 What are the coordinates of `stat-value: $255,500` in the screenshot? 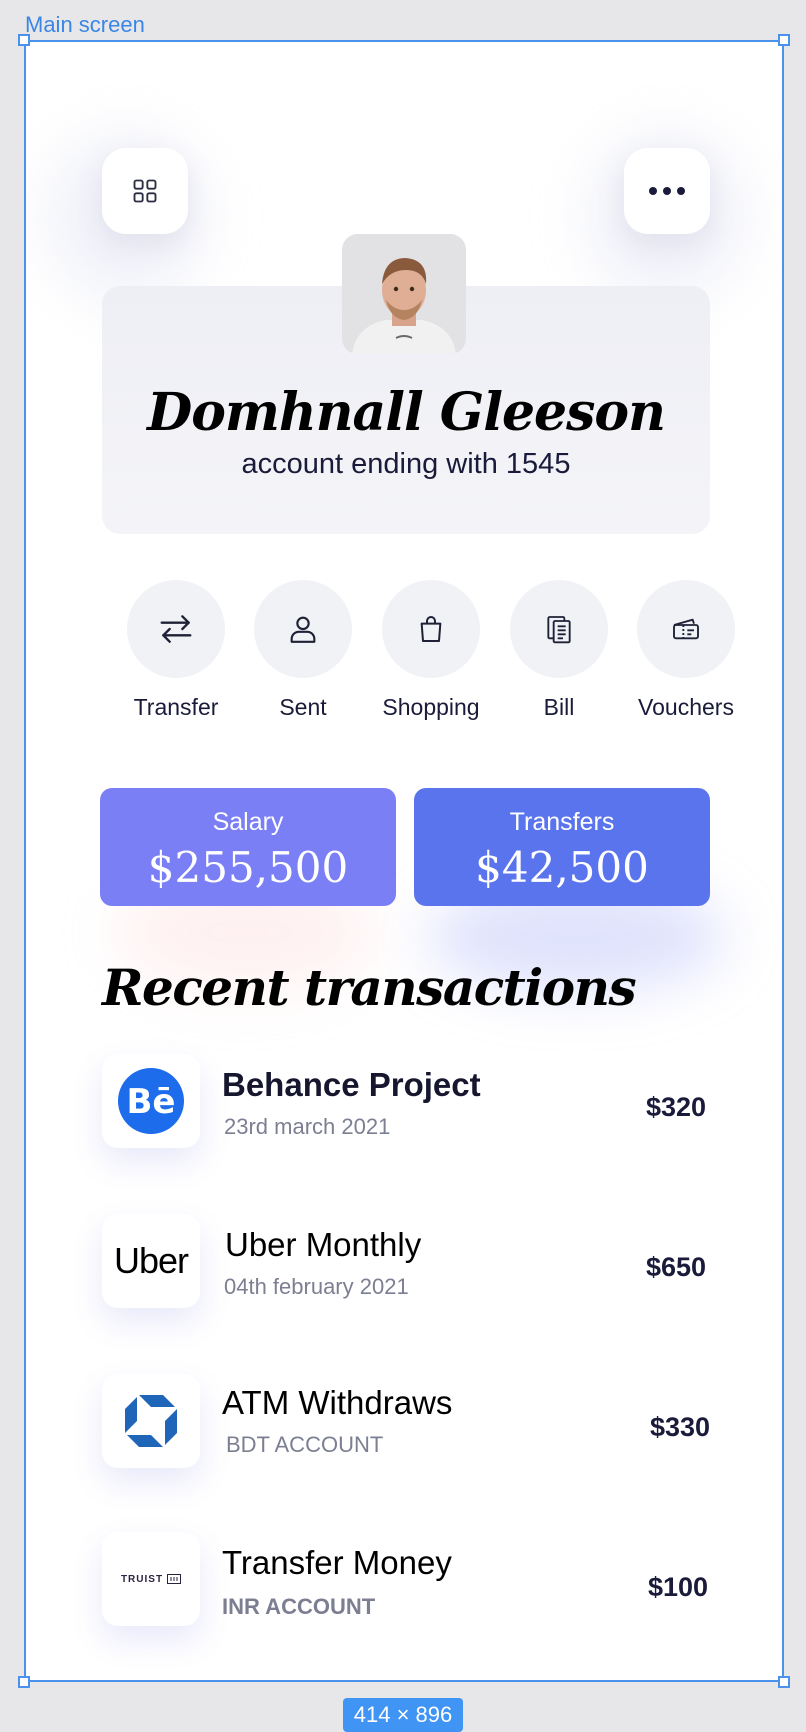 It's located at (248, 867).